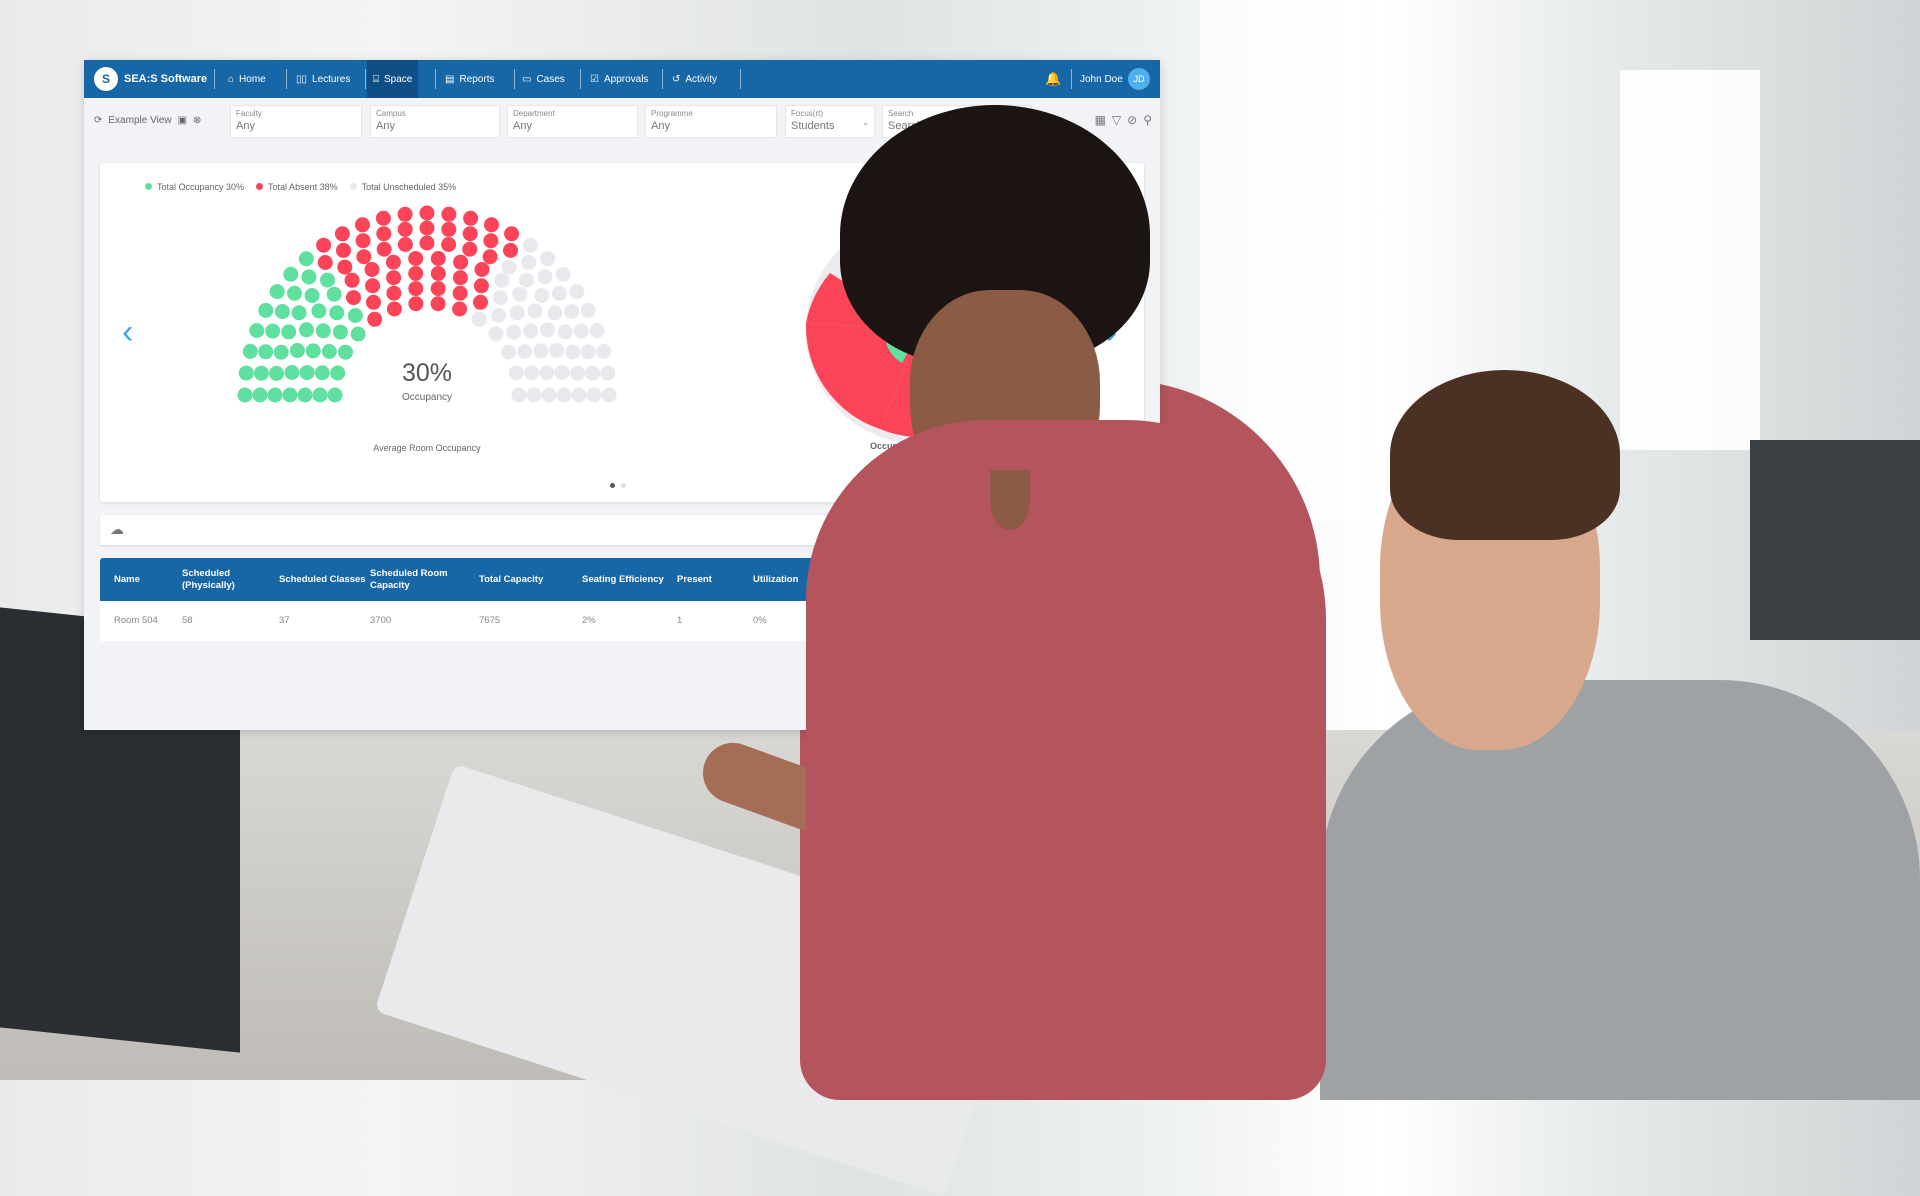 This screenshot has width=1920, height=1196. I want to click on table-cell: 37, so click(284, 620).